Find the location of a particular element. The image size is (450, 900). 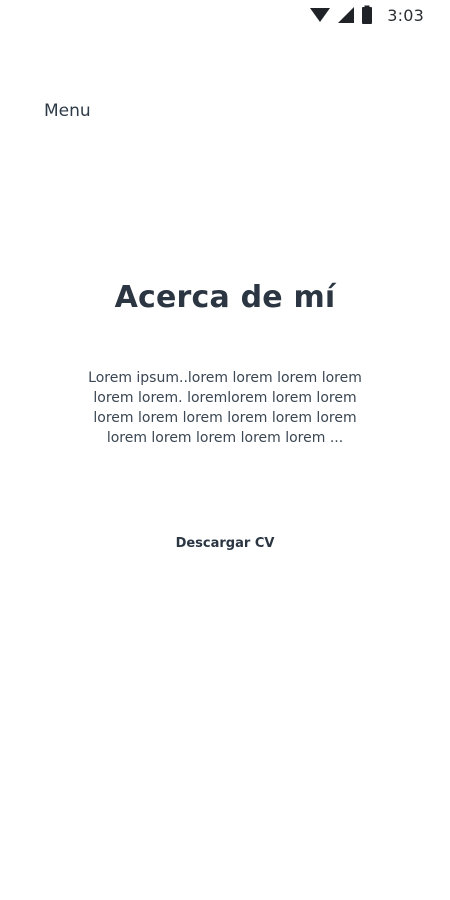

page-title: Acerca de mí is located at coordinates (225, 297).